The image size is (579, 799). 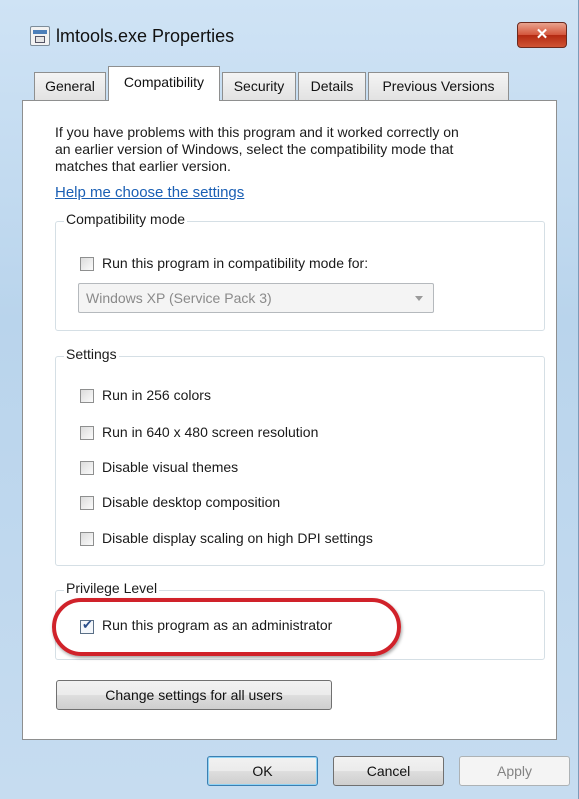 What do you see at coordinates (149, 192) in the screenshot?
I see `help-link: Help me choose the settings` at bounding box center [149, 192].